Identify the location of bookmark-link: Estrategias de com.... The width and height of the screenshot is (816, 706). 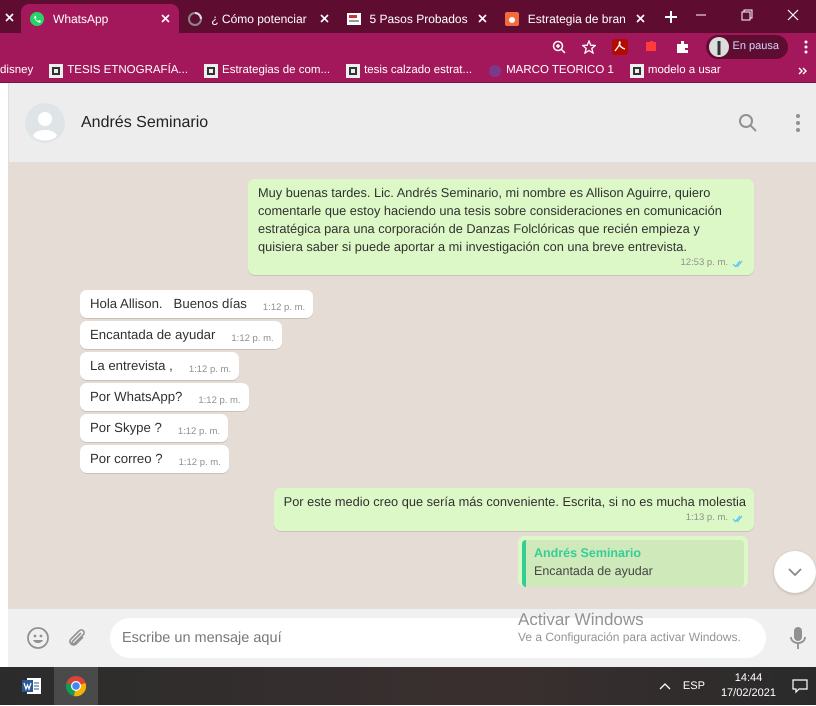
(267, 71).